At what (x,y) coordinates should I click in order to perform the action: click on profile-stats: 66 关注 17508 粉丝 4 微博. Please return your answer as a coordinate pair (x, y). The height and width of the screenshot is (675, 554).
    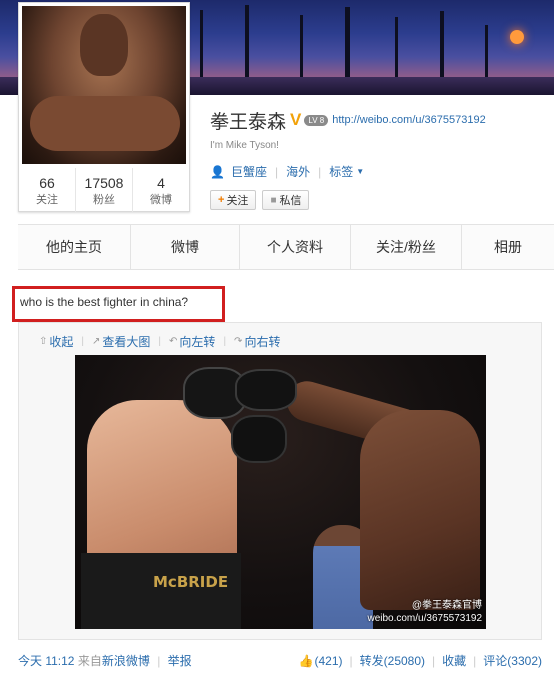
    Looking at the image, I should click on (104, 190).